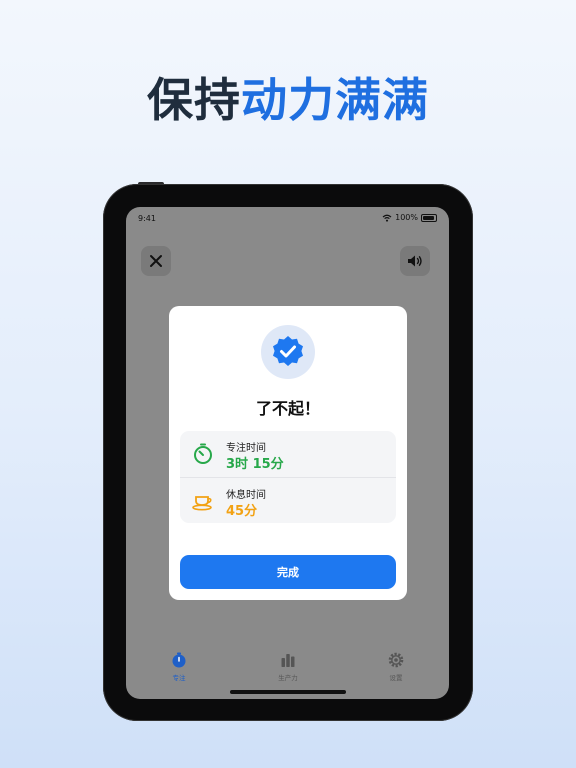 The height and width of the screenshot is (768, 576). I want to click on tab-settings: 设置, so click(396, 664).